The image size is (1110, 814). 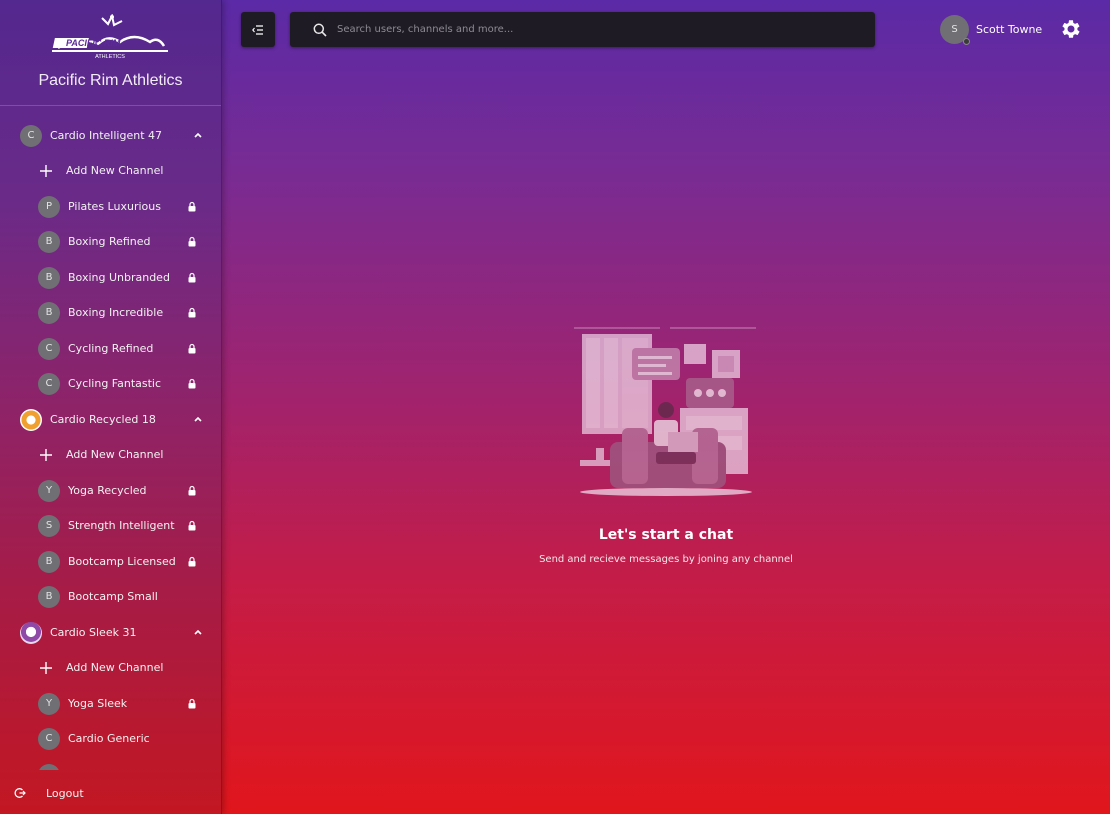 I want to click on channel-label: Bootcamp Small, so click(x=113, y=596).